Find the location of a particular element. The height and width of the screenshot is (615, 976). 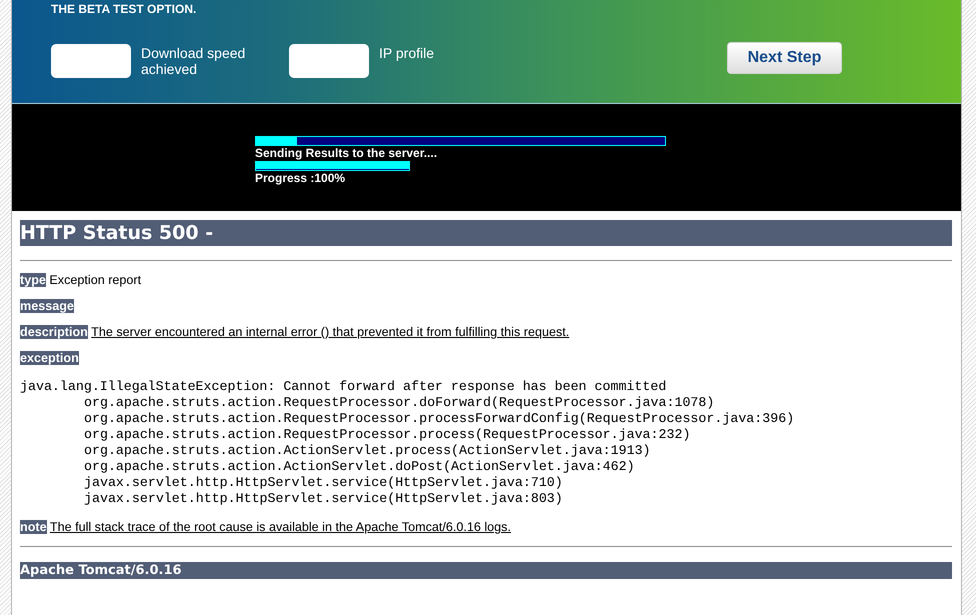

stack-trace-line: org.apache.struts.action.RequestProcessor.doForward(RequestProcessor.java:1078) is located at coordinates (399, 403).